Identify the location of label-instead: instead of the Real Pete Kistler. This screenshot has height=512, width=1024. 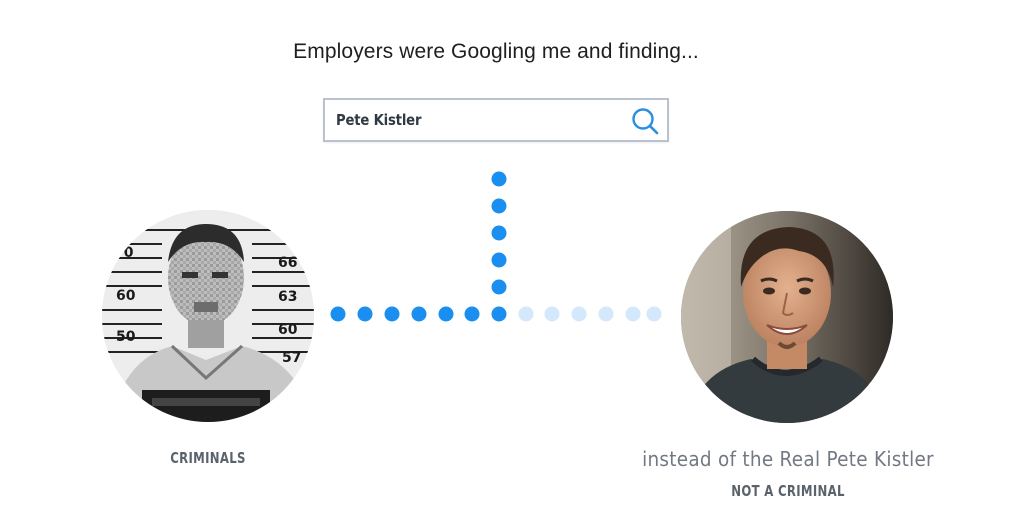
(788, 459).